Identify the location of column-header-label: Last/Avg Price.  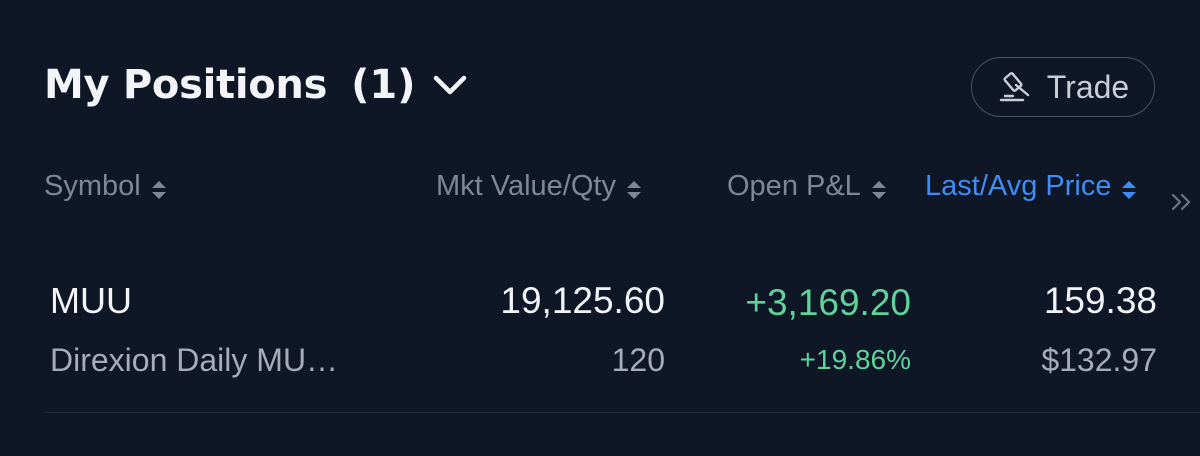
(1018, 186).